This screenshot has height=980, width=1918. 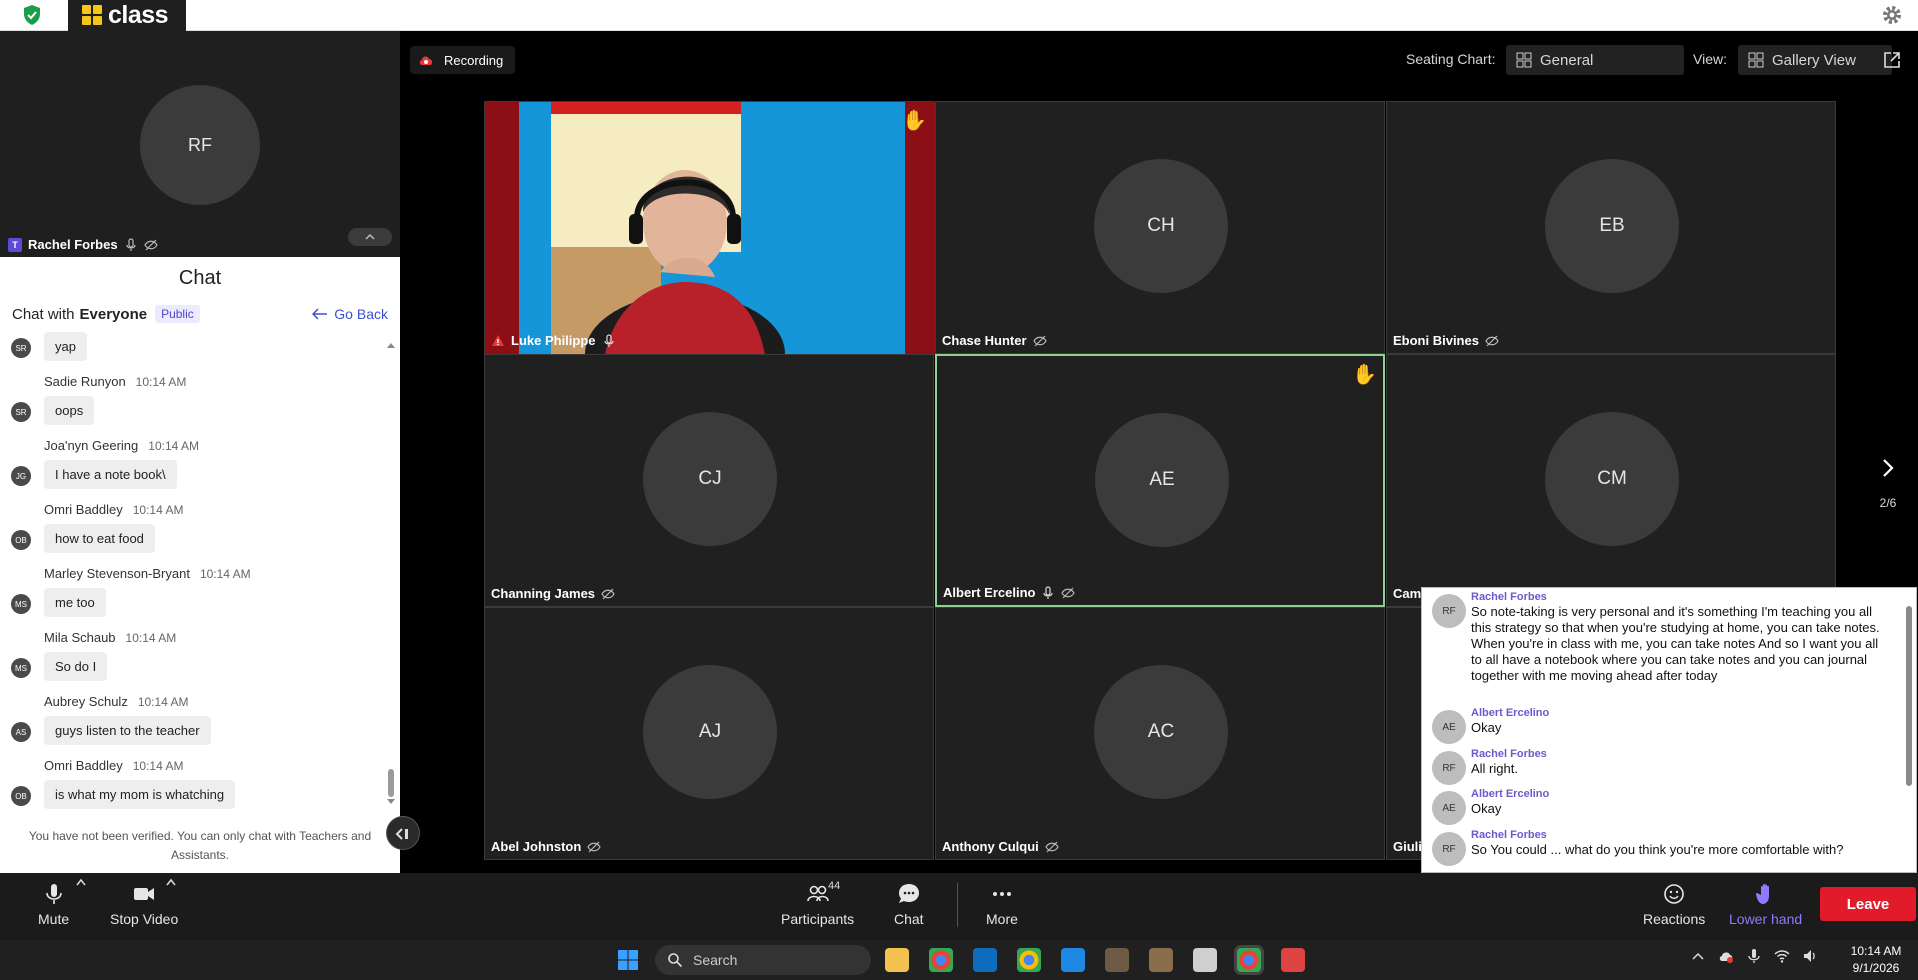 What do you see at coordinates (53, 904) in the screenshot?
I see `mute-button: Mute` at bounding box center [53, 904].